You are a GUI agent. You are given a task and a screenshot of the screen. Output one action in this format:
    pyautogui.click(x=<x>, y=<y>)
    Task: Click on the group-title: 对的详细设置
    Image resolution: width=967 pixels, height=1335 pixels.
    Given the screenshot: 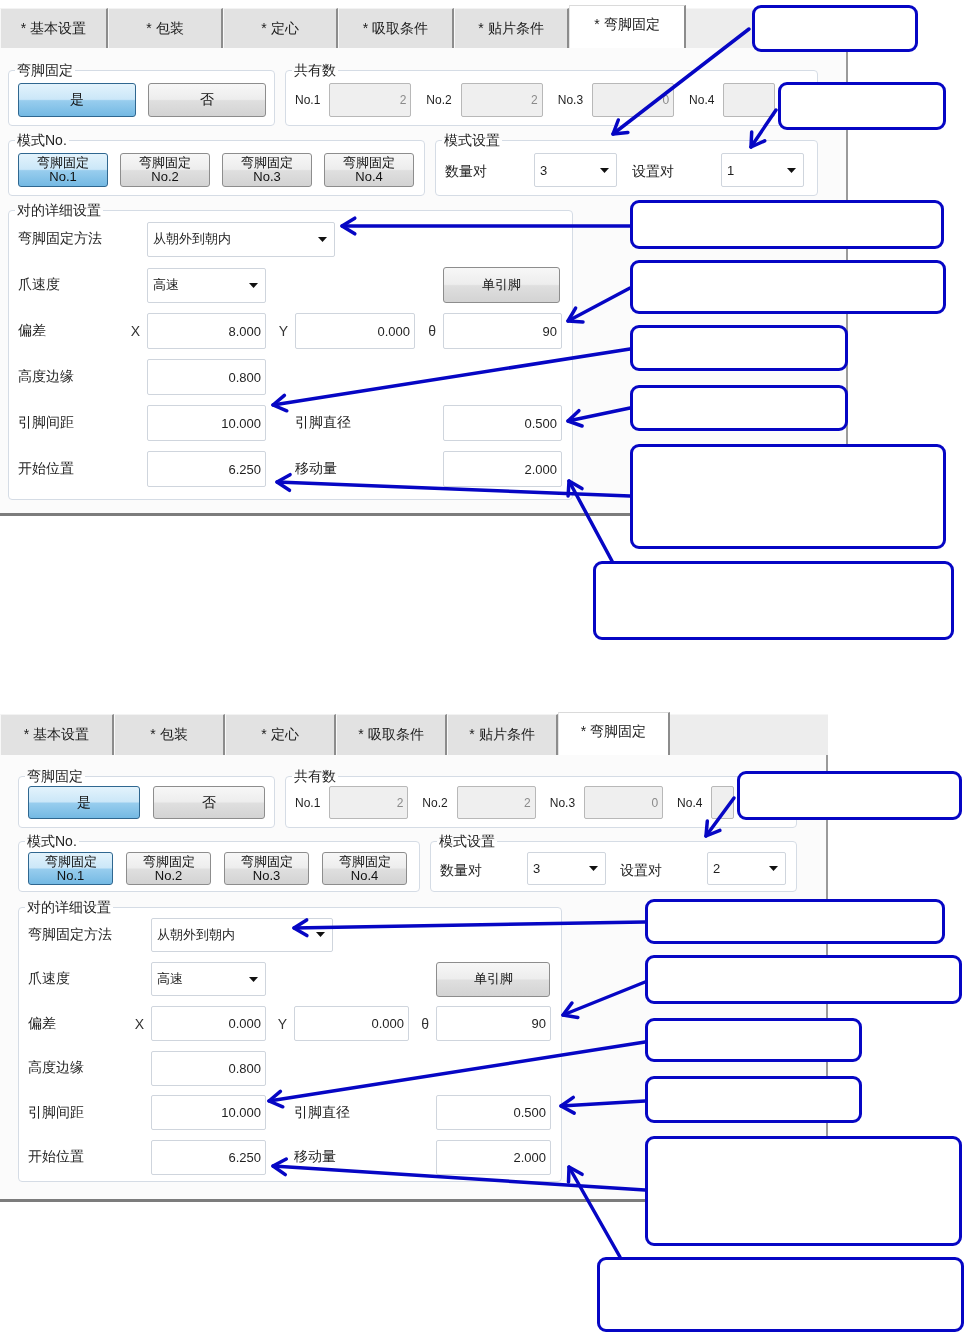 What is the action you would take?
    pyautogui.click(x=59, y=210)
    